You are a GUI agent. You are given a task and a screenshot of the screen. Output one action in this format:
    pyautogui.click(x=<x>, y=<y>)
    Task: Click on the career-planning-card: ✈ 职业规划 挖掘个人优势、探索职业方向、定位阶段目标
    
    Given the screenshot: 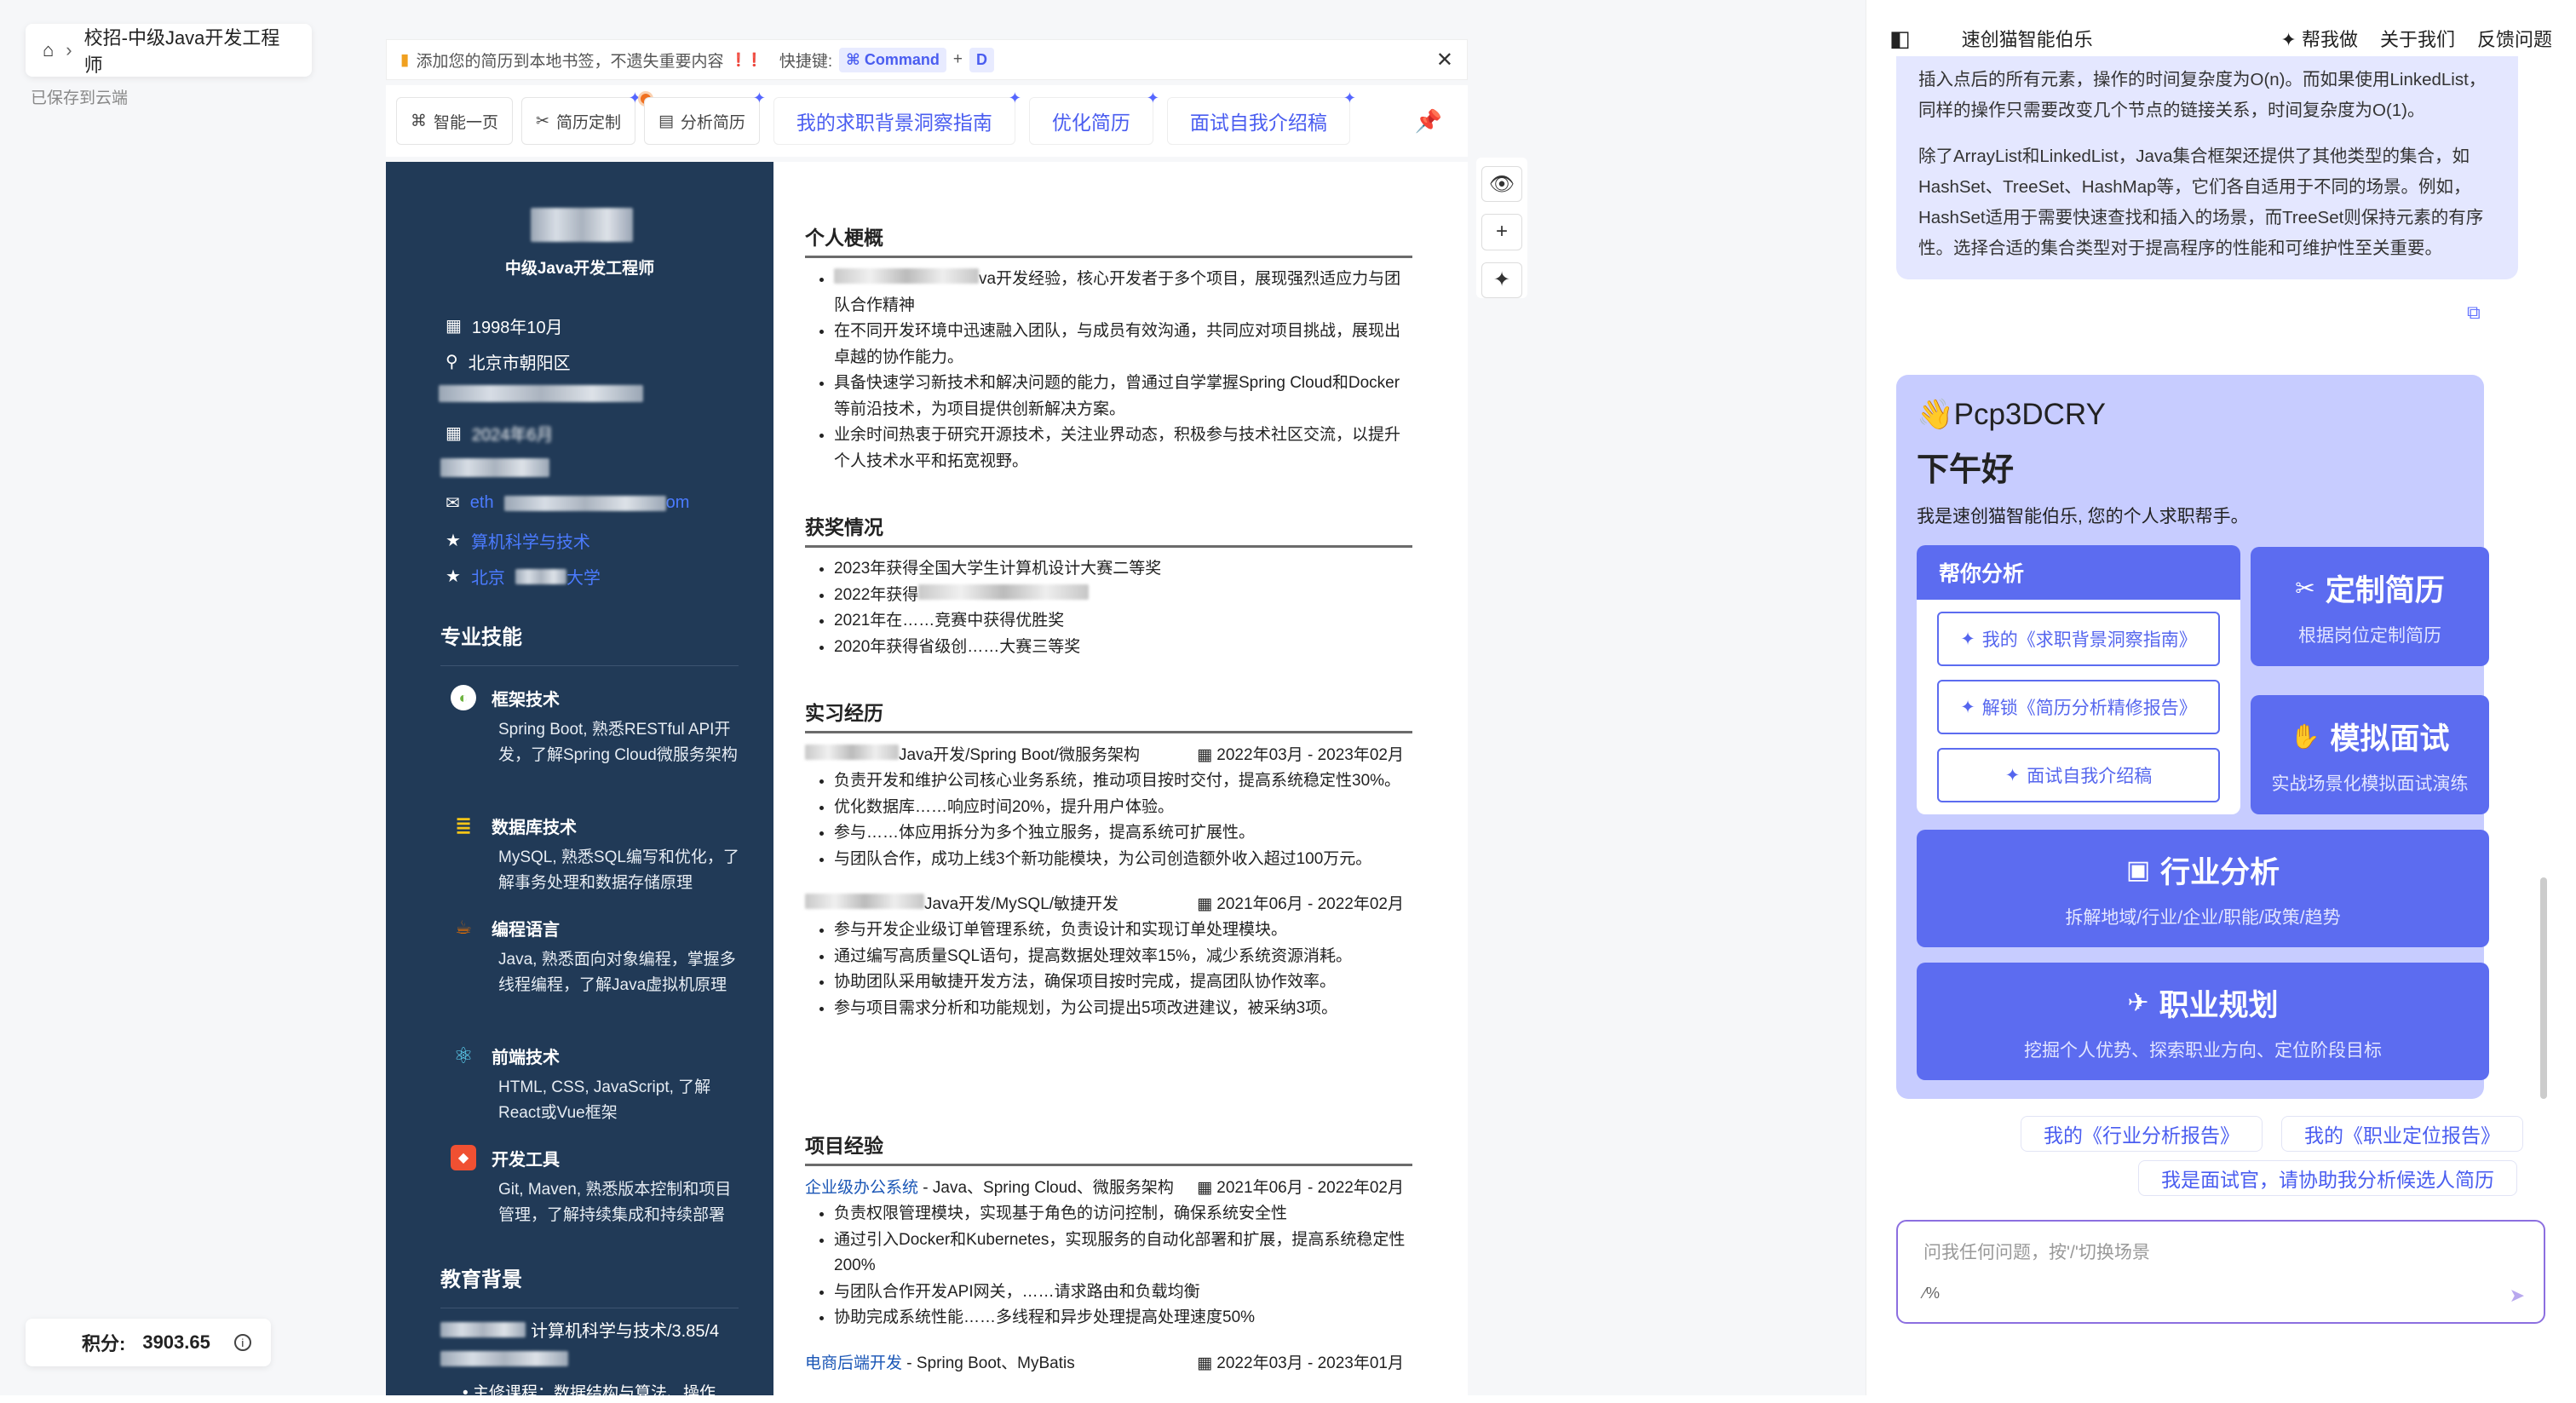 What is the action you would take?
    pyautogui.click(x=2203, y=1021)
    